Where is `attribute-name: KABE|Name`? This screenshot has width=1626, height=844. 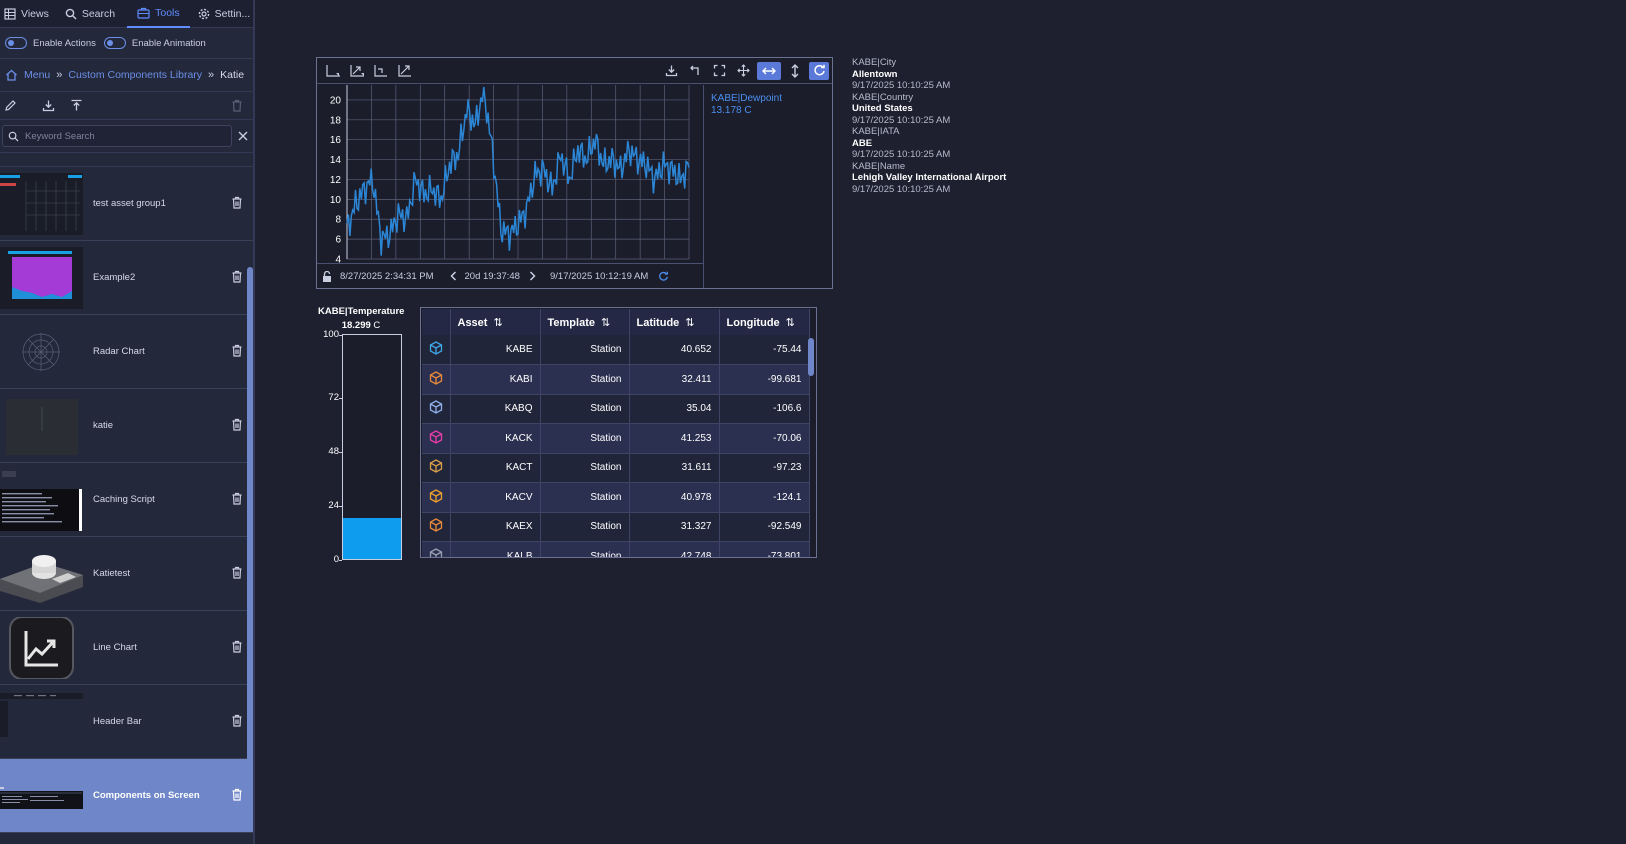 attribute-name: KABE|Name is located at coordinates (879, 166).